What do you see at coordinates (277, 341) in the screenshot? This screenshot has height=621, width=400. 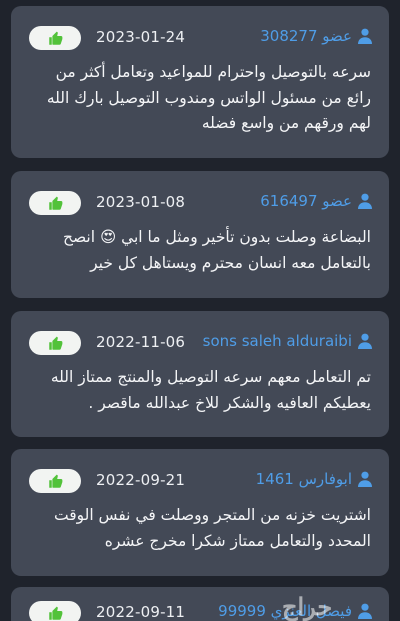 I see `author-name: sons saleh alduraibi` at bounding box center [277, 341].